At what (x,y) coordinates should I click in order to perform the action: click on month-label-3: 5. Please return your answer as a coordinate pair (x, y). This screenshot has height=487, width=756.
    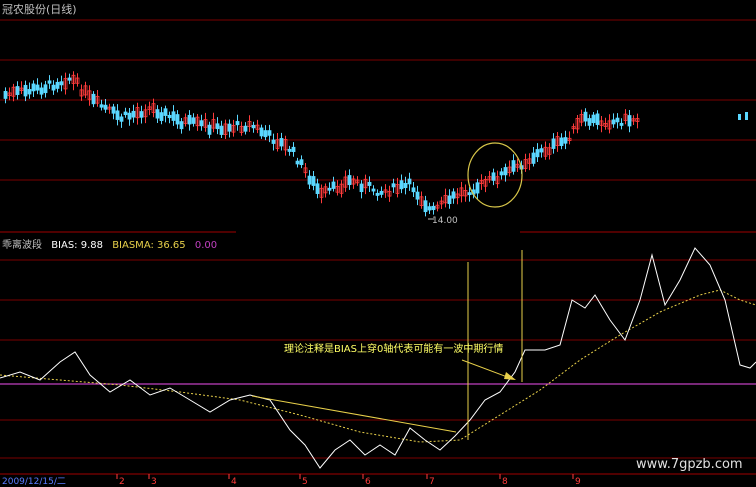
    Looking at the image, I should click on (305, 482).